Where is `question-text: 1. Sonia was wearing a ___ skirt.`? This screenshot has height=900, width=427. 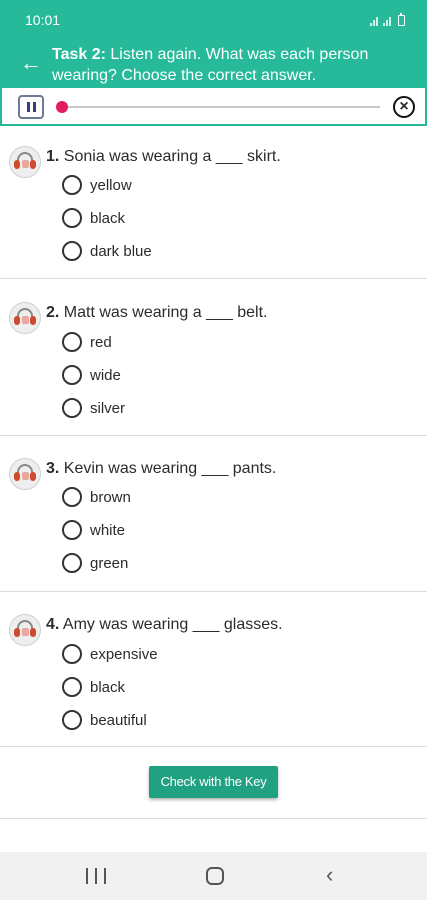 question-text: 1. Sonia was wearing a ___ skirt. is located at coordinates (163, 157).